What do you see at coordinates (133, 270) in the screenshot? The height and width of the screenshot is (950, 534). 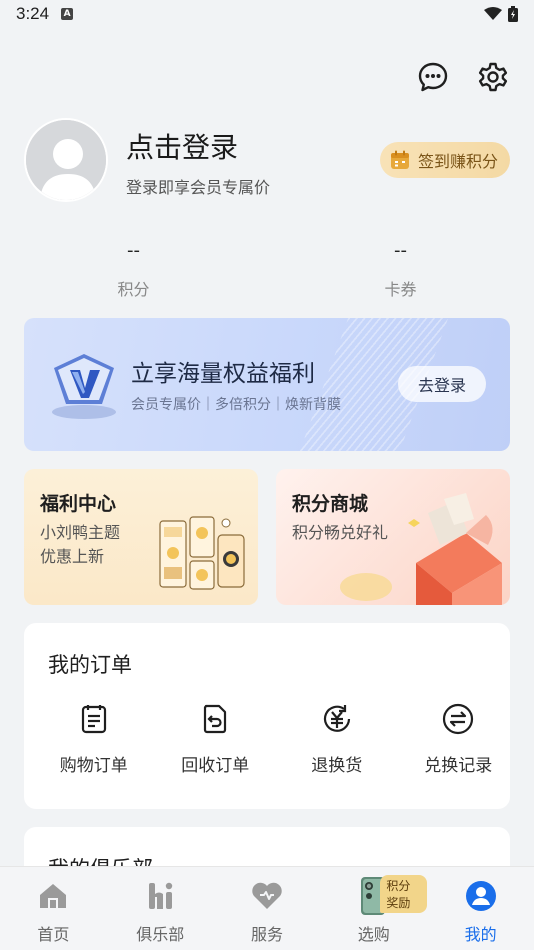 I see `points-stat: -- 积分` at bounding box center [133, 270].